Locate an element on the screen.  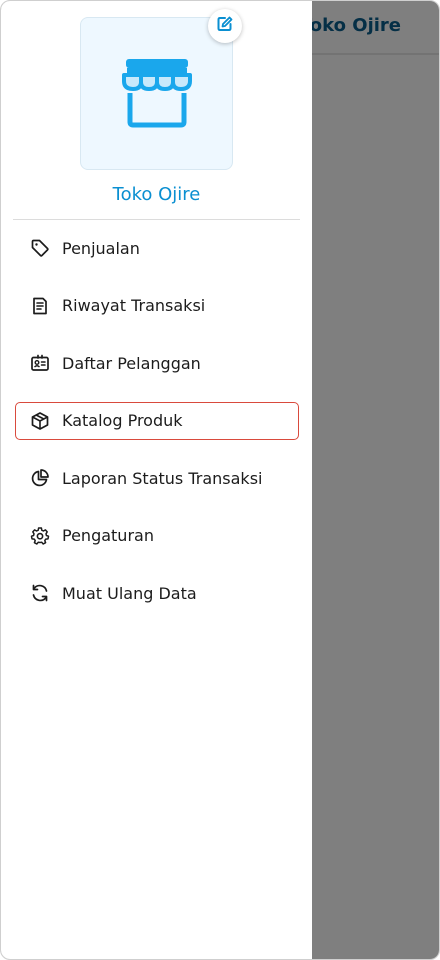
contact-card-icon is located at coordinates (40, 363).